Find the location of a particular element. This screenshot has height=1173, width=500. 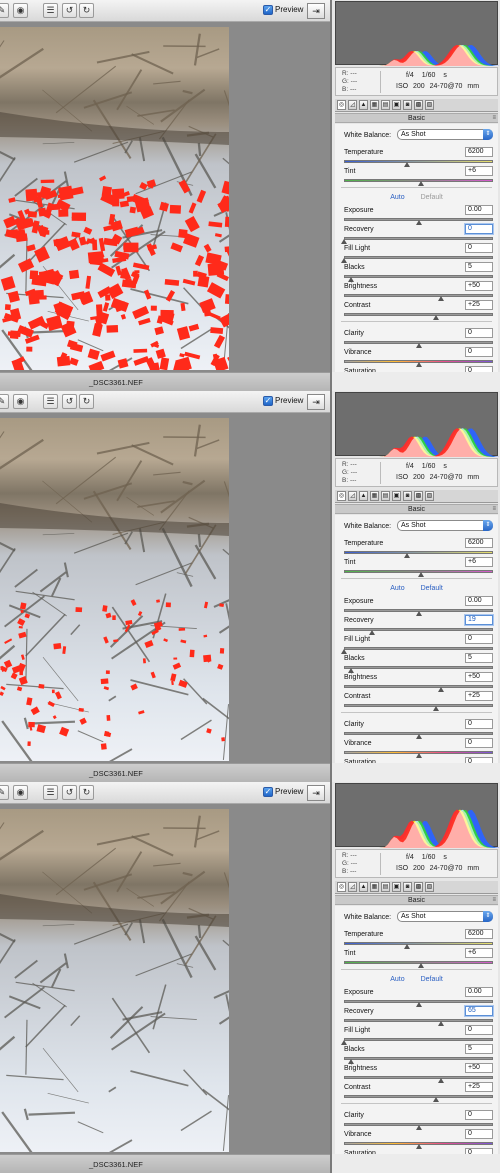

vibrance-slider-knob is located at coordinates (418, 755).